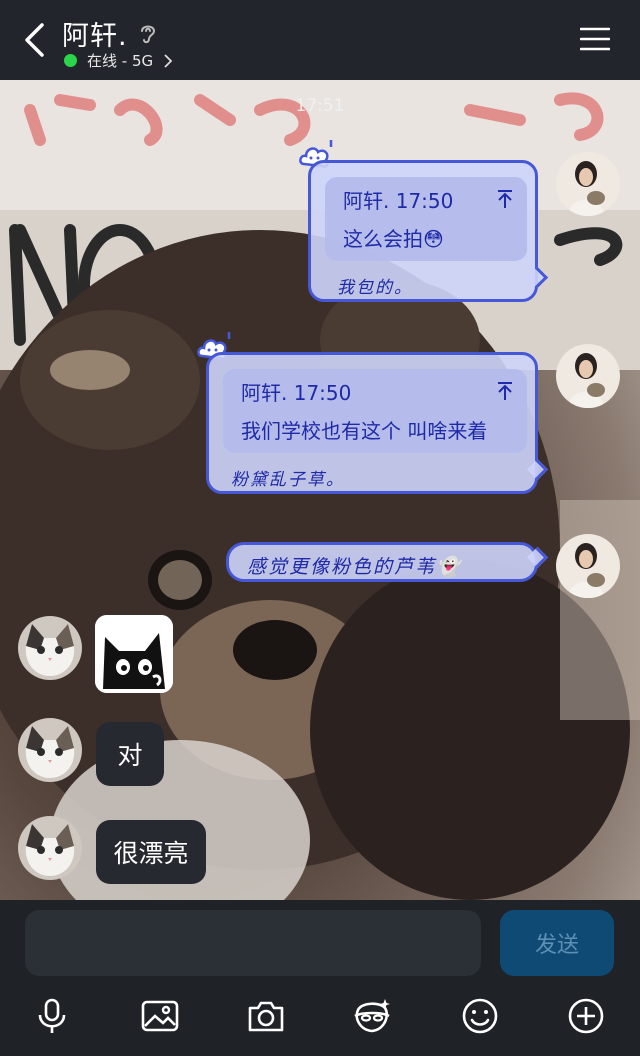 The height and width of the screenshot is (1056, 640). What do you see at coordinates (364, 431) in the screenshot?
I see `quote-text: 我们学校也有这个 叫啥来着` at bounding box center [364, 431].